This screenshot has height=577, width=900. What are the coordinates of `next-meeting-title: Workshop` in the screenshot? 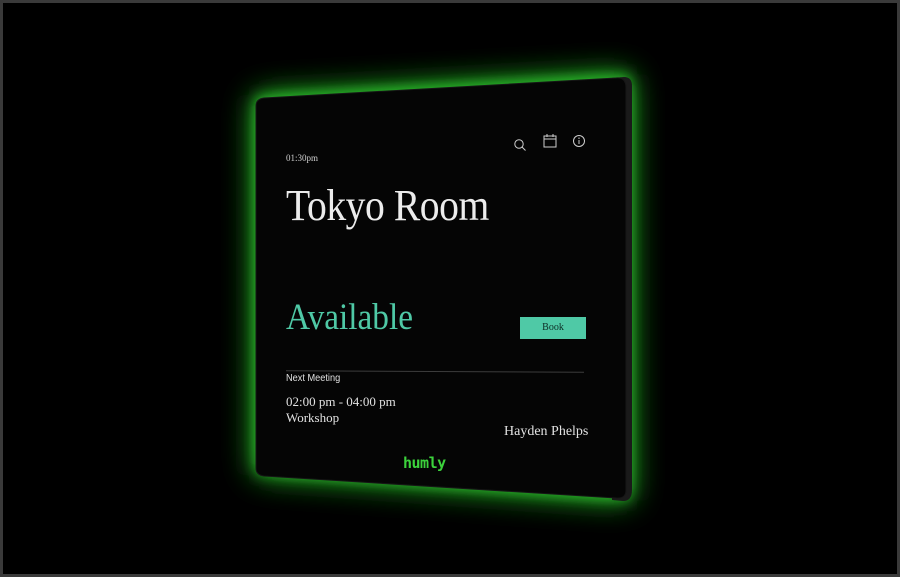 It's located at (313, 417).